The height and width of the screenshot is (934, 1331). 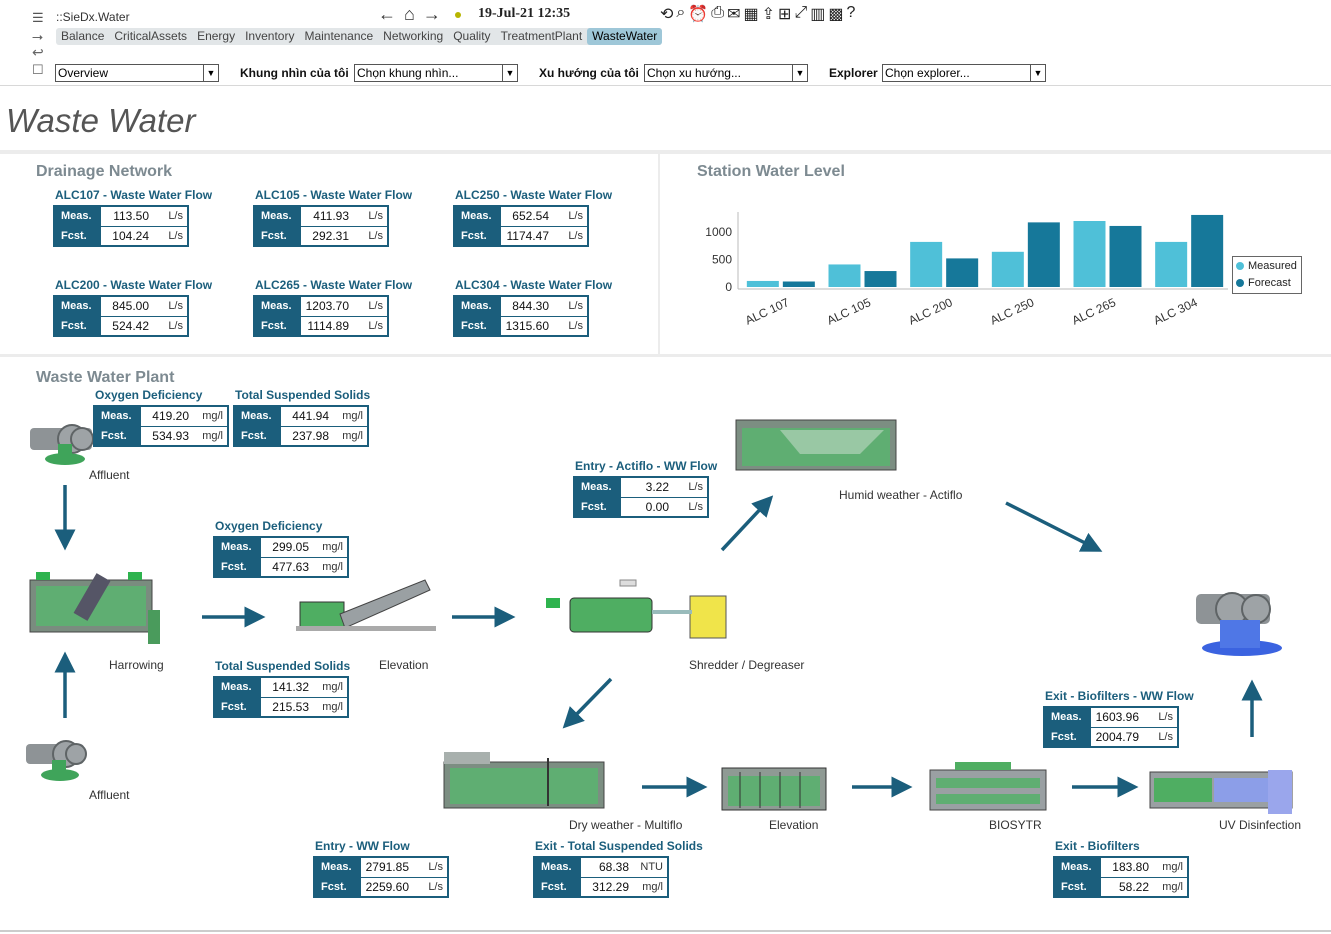 I want to click on plant-metric-5-meas-row: Meas. 1603.96 L/s, so click(x=1111, y=717).